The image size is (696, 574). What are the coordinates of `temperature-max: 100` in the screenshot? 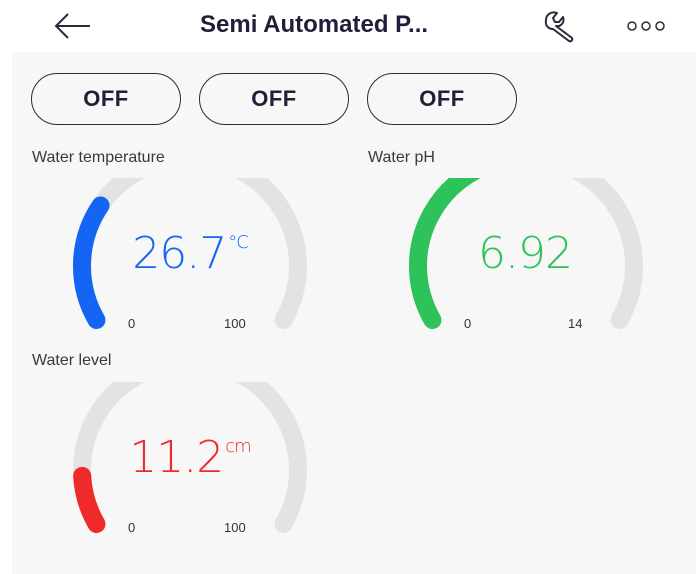 It's located at (235, 323).